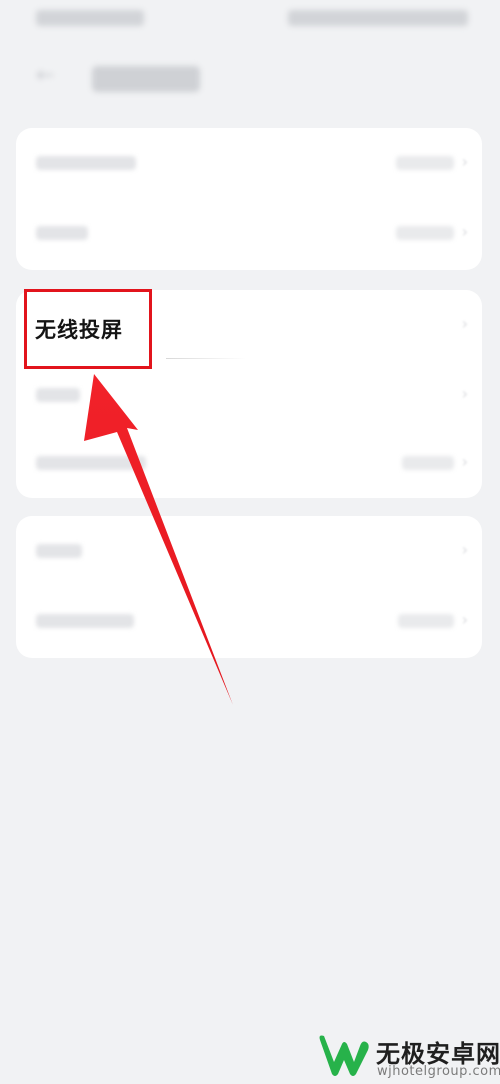 The image size is (500, 1084). I want to click on status-bar-time-blurred, so click(90, 18).